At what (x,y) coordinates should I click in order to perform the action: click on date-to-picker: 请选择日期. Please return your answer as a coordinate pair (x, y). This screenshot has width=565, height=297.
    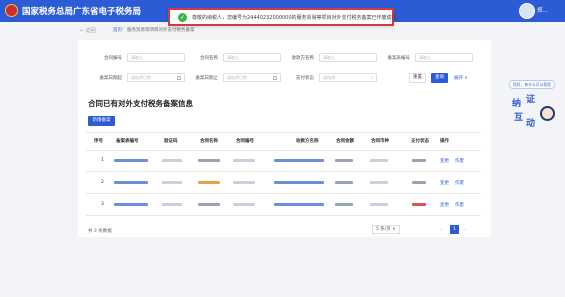
    Looking at the image, I should click on (252, 77).